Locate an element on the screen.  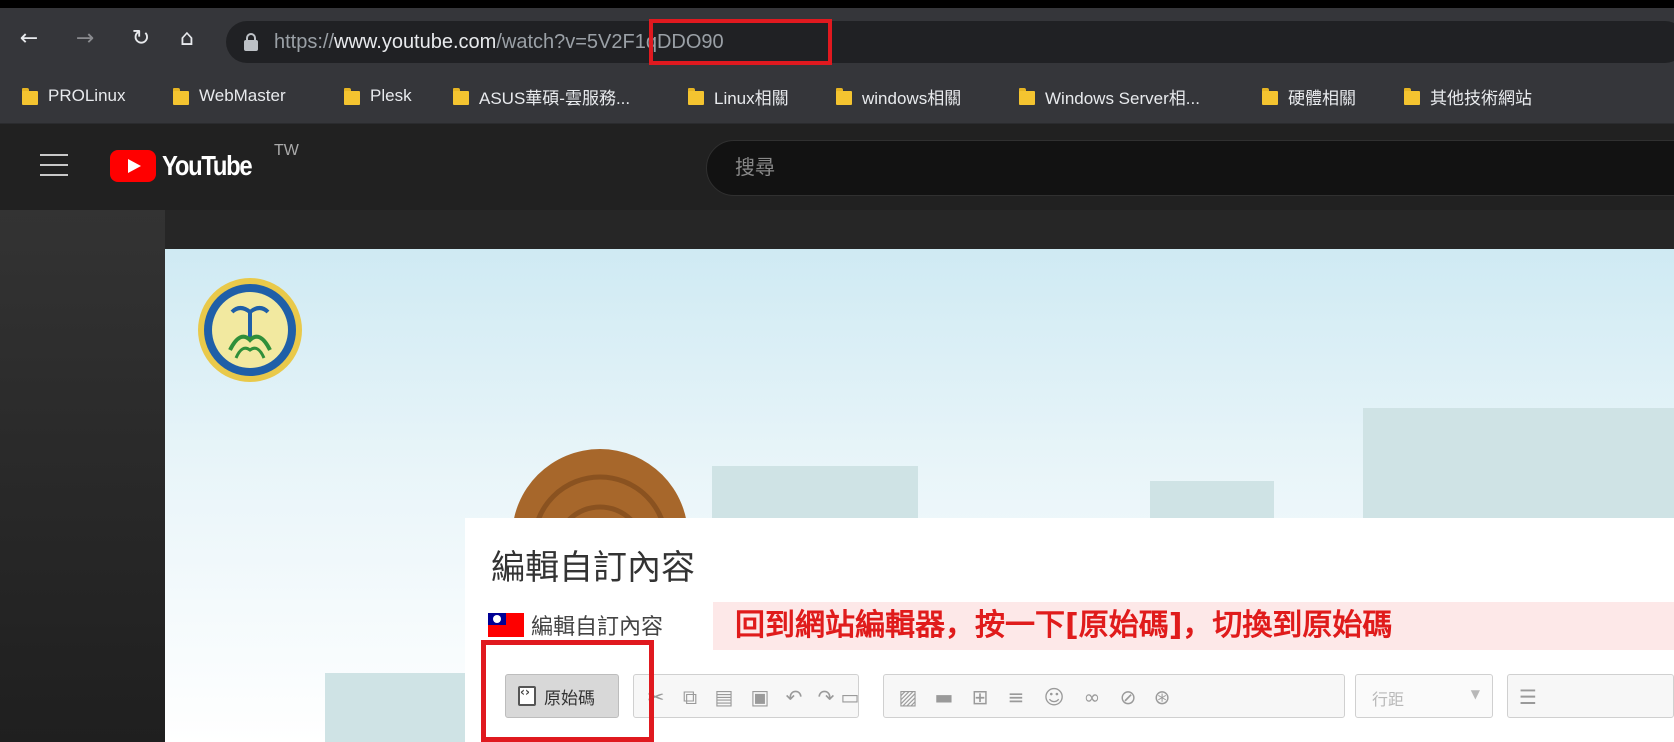
bookmark-folder: Plesk is located at coordinates (378, 96).